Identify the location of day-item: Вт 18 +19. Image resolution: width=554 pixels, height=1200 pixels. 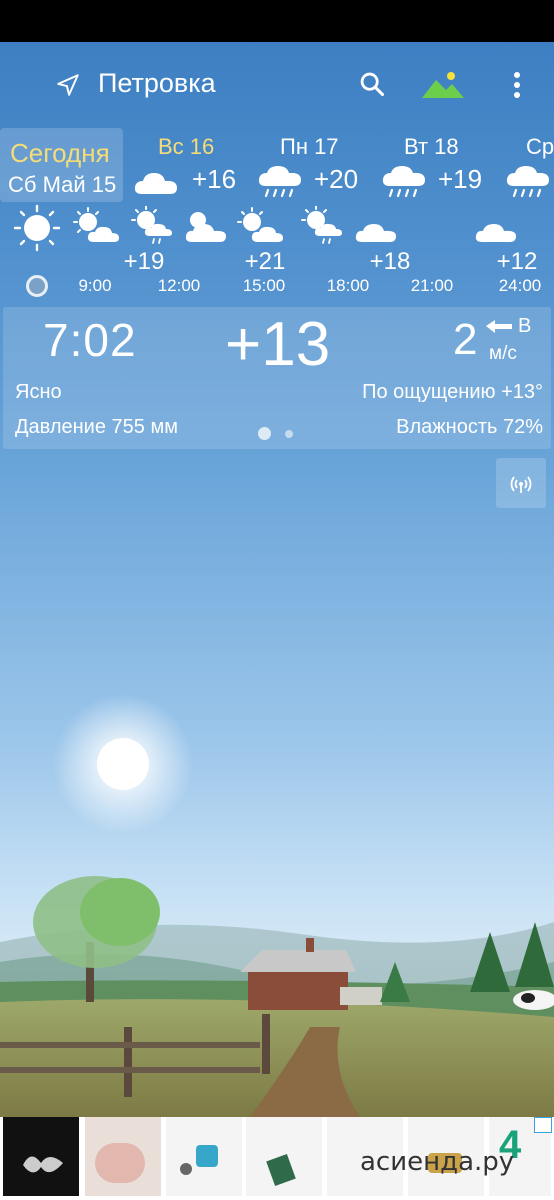
(441, 165).